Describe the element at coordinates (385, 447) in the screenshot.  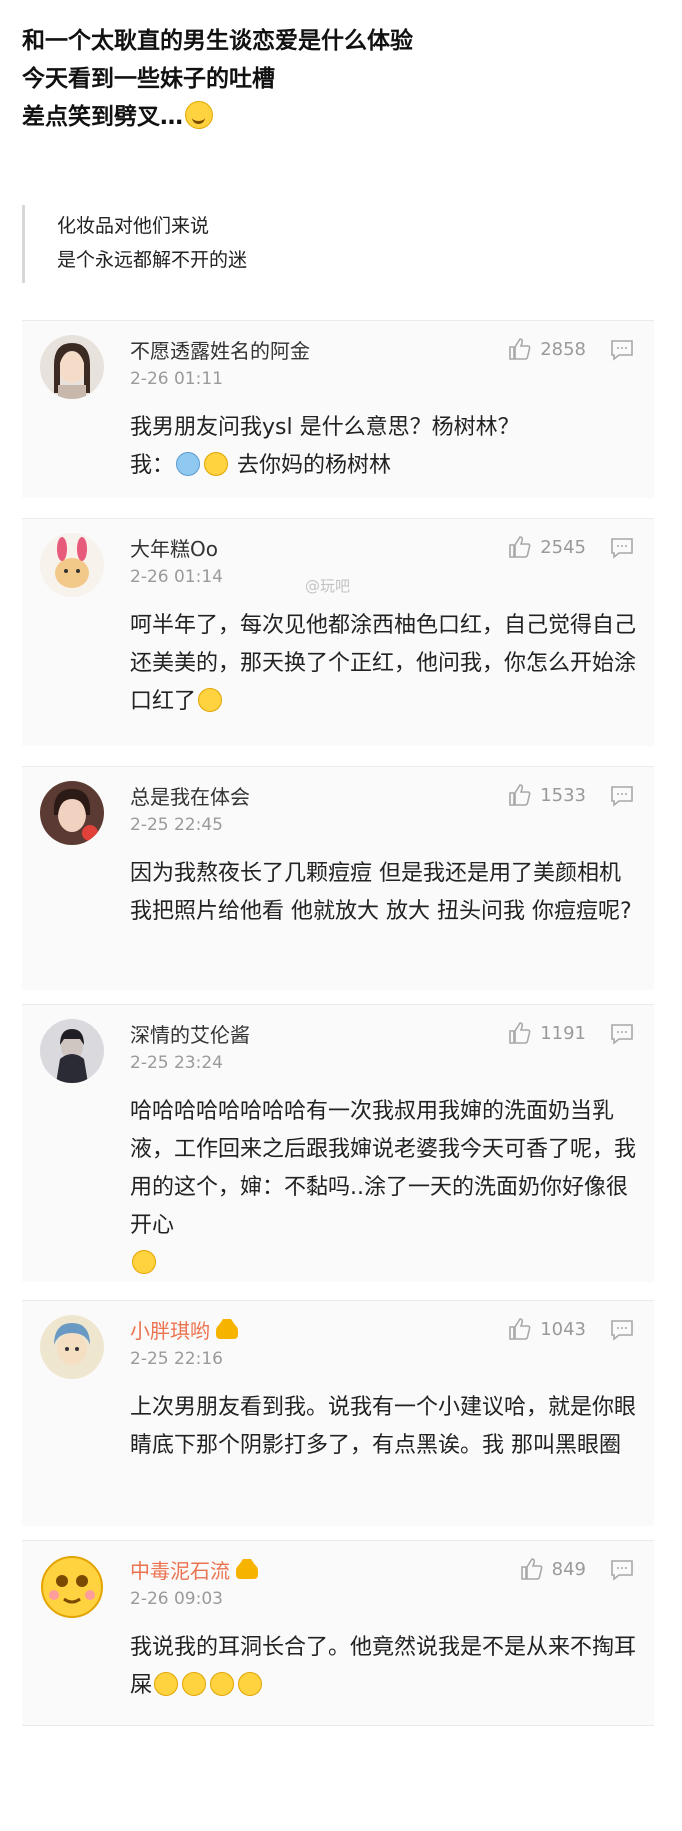
I see `comment-text: 我男朋友问我ysl 是什么意思？杨树林？ 我： 去你妈的杨树林` at that location.